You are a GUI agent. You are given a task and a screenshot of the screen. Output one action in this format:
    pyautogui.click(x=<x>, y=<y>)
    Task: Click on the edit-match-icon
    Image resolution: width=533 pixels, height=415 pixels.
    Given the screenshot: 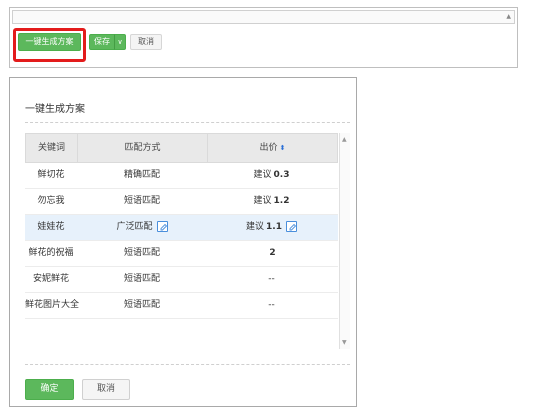 What is the action you would take?
    pyautogui.click(x=162, y=226)
    